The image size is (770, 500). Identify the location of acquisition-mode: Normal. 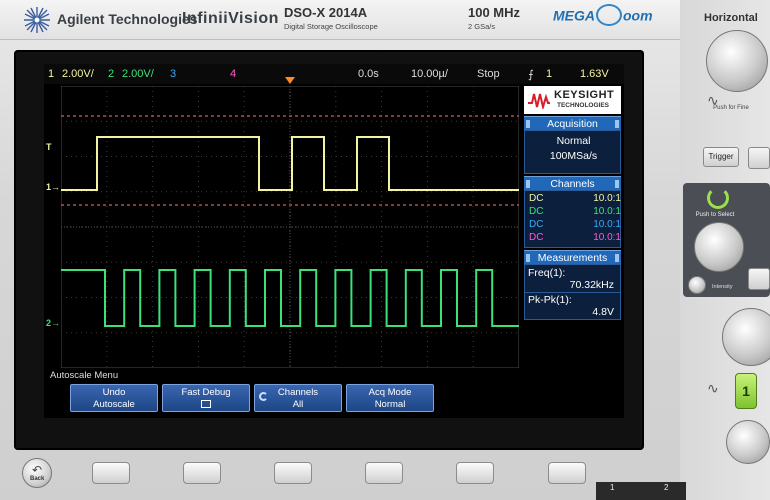
(573, 141).